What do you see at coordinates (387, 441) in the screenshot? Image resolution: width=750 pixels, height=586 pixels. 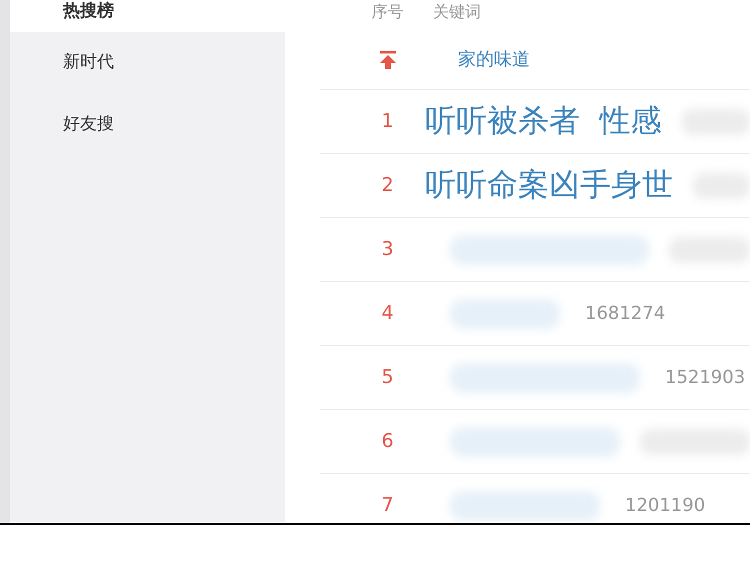 I see `rank-number: 6` at bounding box center [387, 441].